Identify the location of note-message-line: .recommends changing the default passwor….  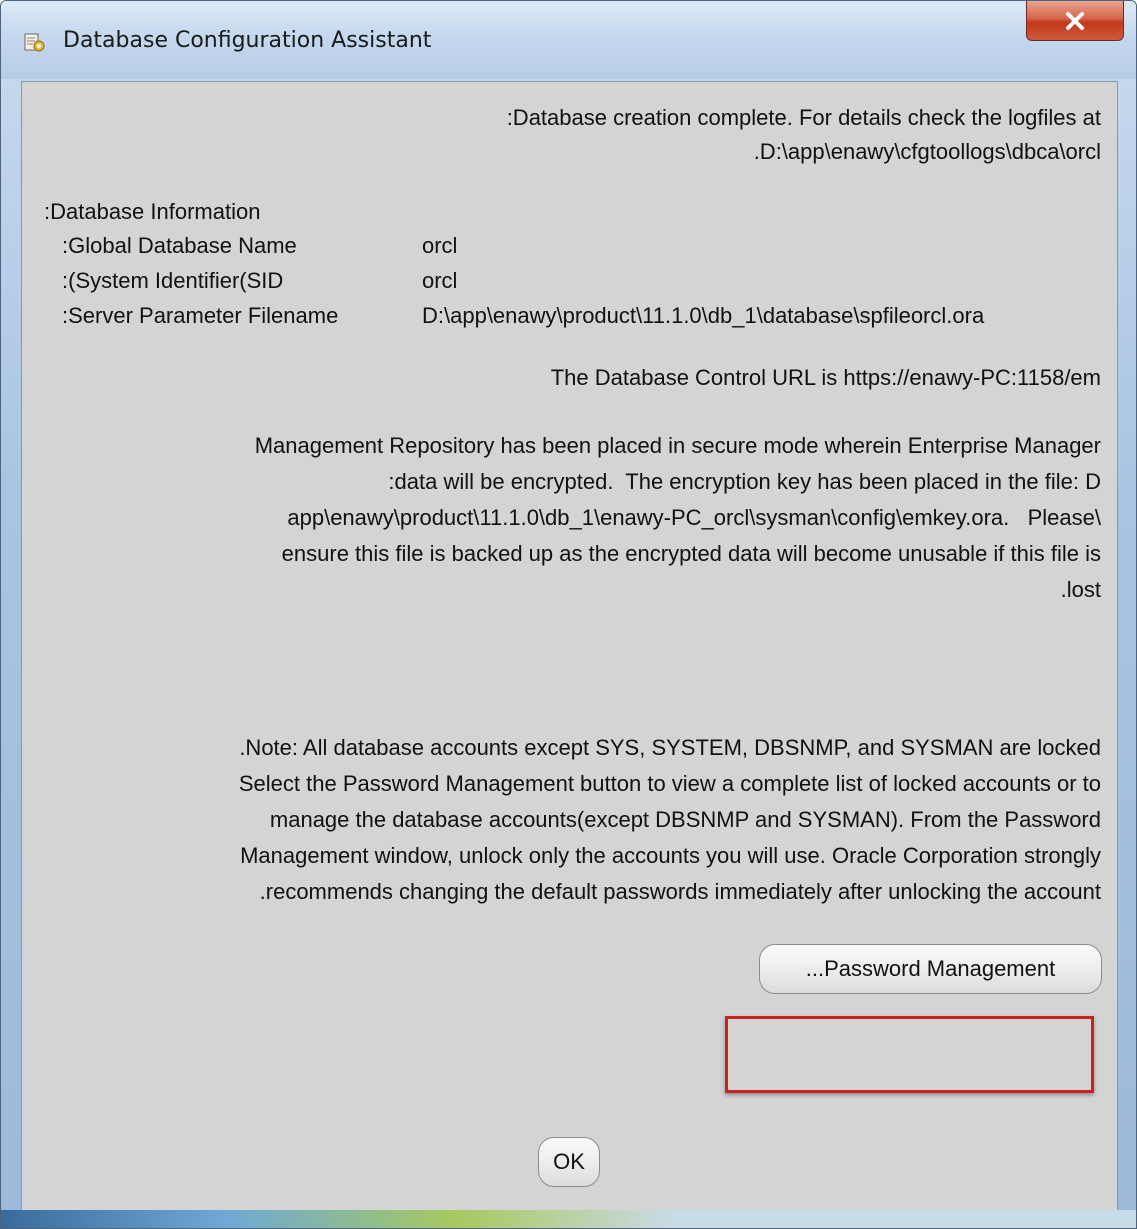
(680, 891).